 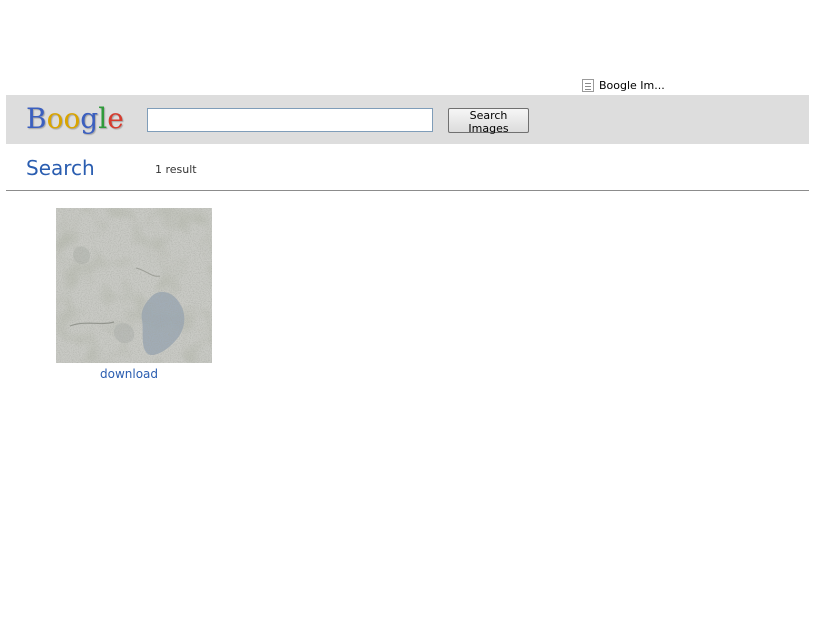 I want to click on logo-letter: g, so click(x=89, y=118).